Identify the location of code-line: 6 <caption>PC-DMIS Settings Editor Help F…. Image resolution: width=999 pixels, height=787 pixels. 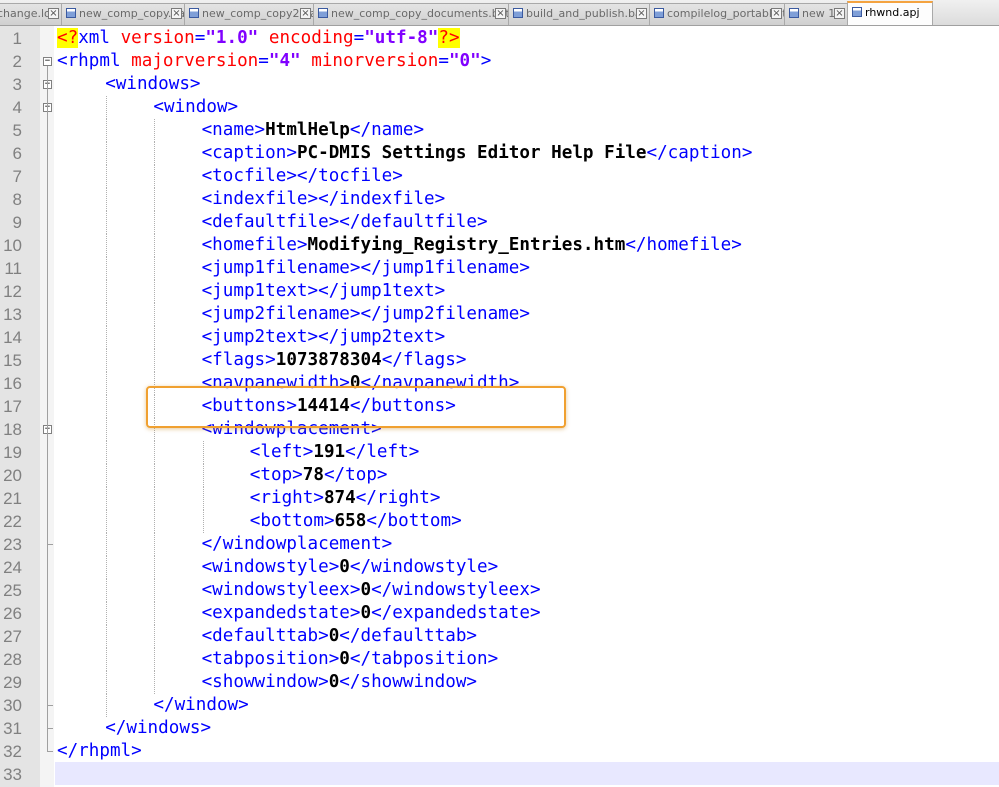
(499, 153).